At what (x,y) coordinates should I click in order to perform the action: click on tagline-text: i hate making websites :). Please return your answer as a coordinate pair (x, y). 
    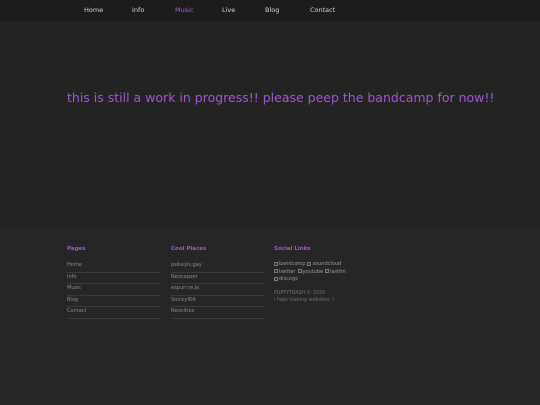
    Looking at the image, I should click on (304, 300).